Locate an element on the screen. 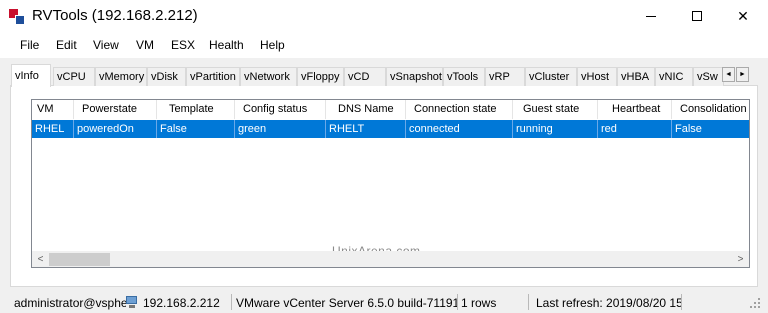 The height and width of the screenshot is (313, 768). maximize-button is located at coordinates (697, 16).